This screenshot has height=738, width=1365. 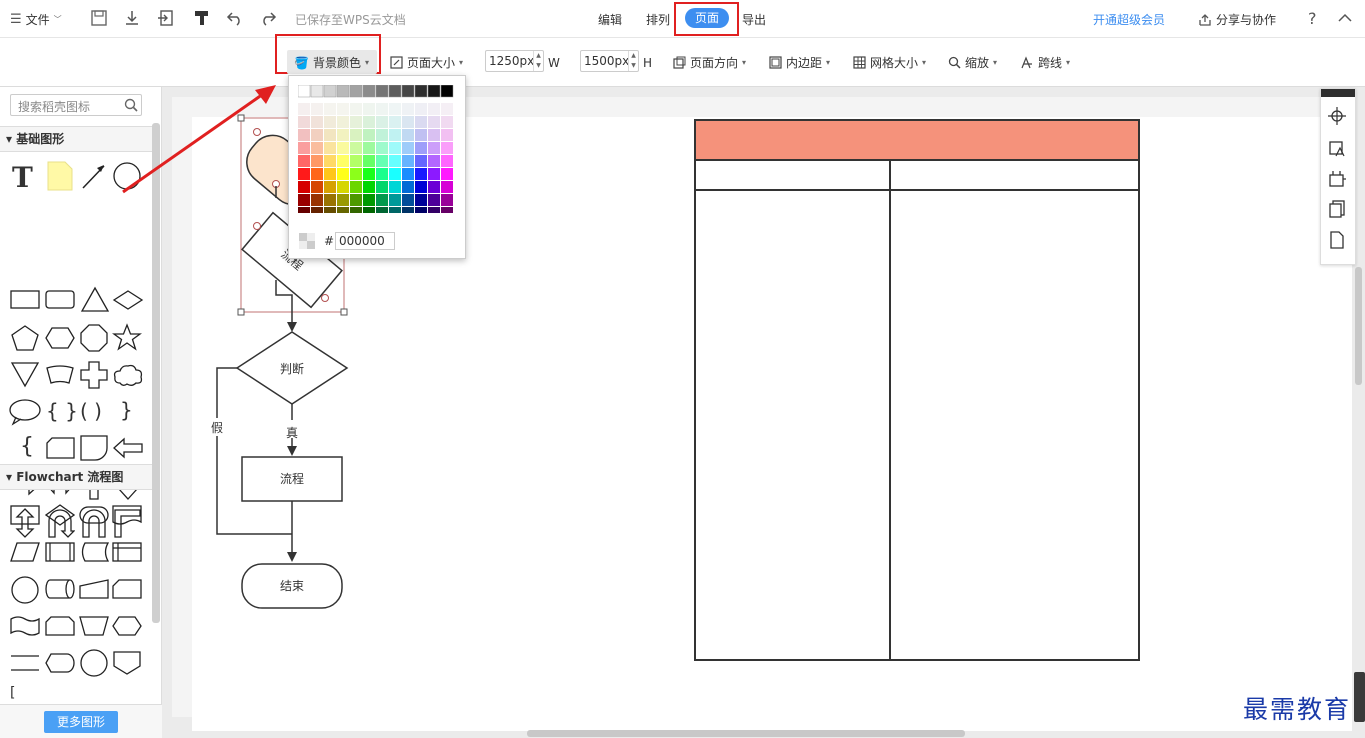 I want to click on color-swatch-grid, so click(x=377, y=149).